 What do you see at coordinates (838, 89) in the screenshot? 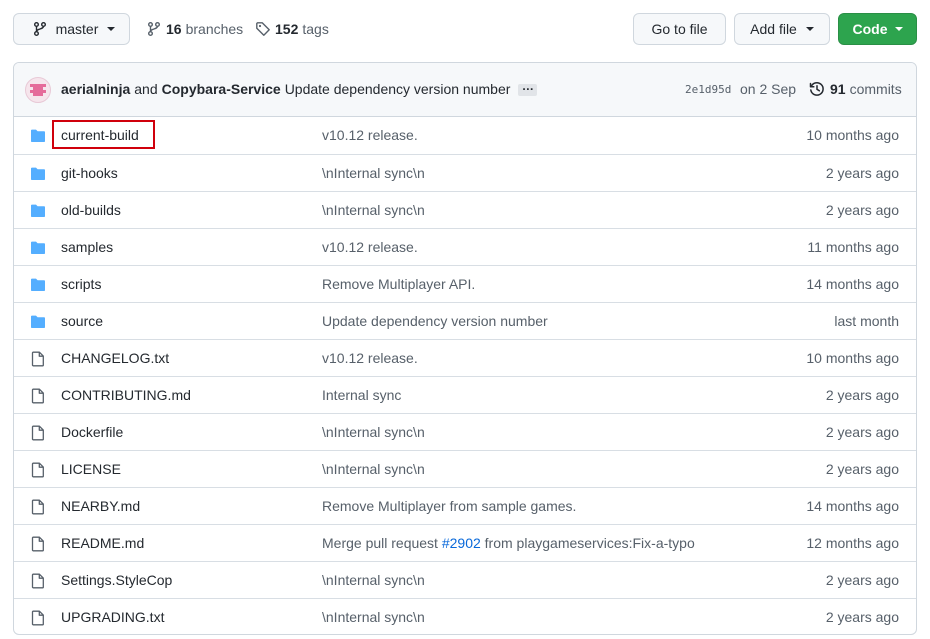
I see `commits-count: 91` at bounding box center [838, 89].